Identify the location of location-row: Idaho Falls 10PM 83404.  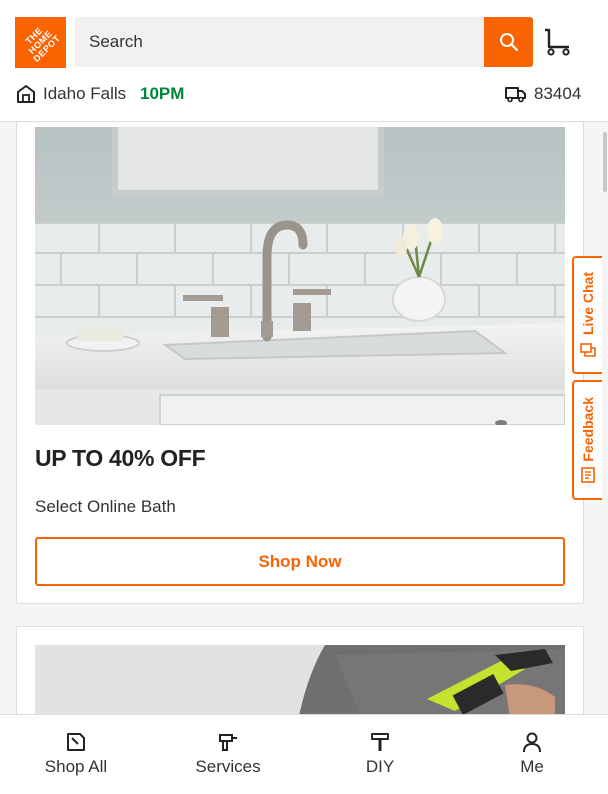
(304, 95).